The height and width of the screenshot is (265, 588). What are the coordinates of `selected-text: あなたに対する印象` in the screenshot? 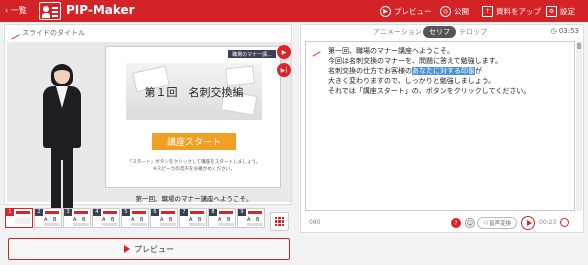 It's located at (443, 71).